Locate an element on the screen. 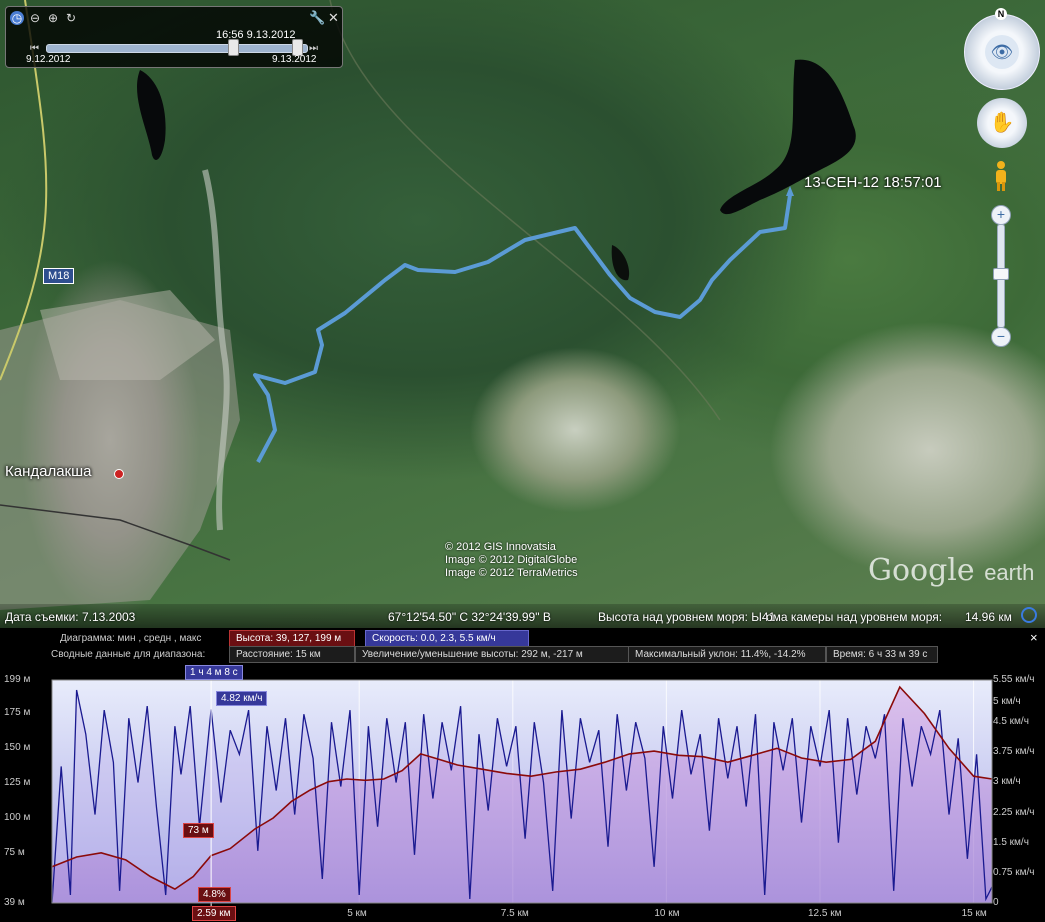 The height and width of the screenshot is (922, 1045). look-control: 👁 is located at coordinates (1002, 52).